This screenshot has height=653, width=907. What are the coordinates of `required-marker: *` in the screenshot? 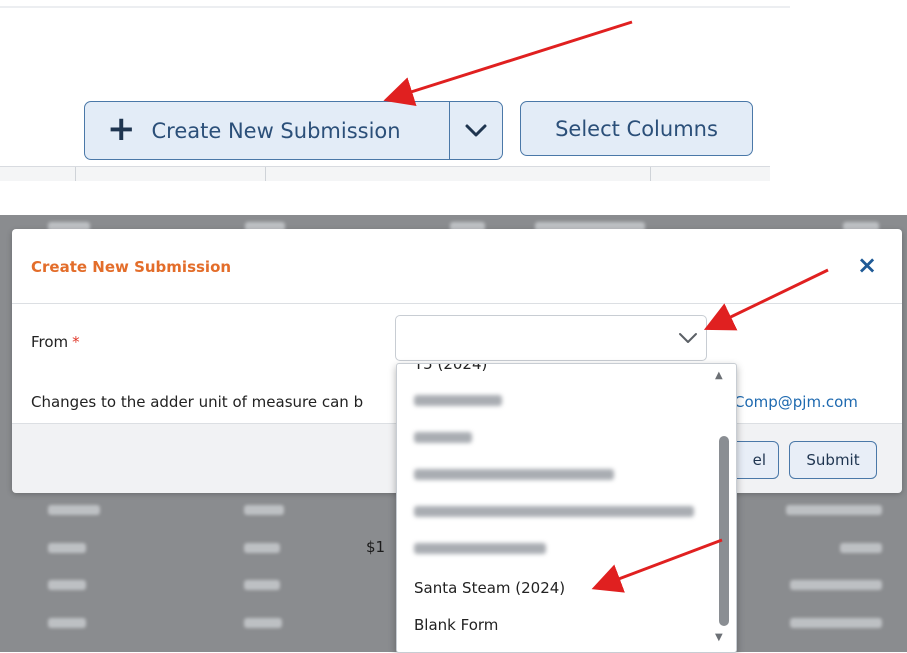 It's located at (76, 342).